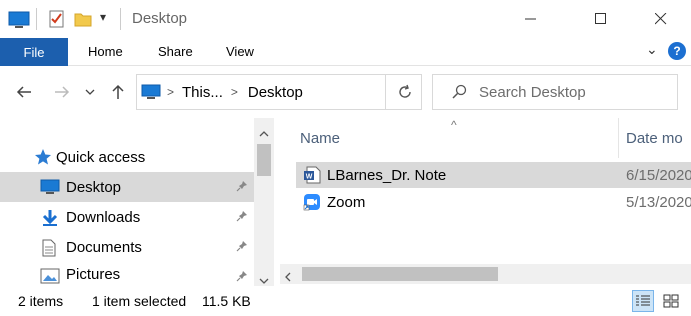 The height and width of the screenshot is (316, 691). Describe the element at coordinates (618, 138) in the screenshot. I see `column-divider` at that location.